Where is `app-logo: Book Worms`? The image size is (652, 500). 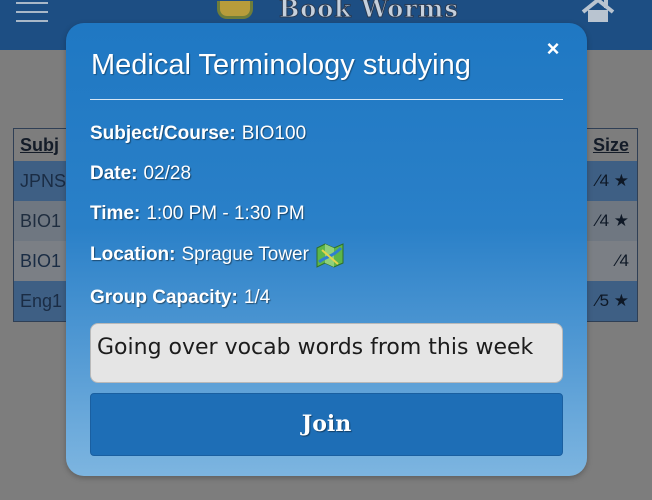
app-logo: Book Worms is located at coordinates (332, 11).